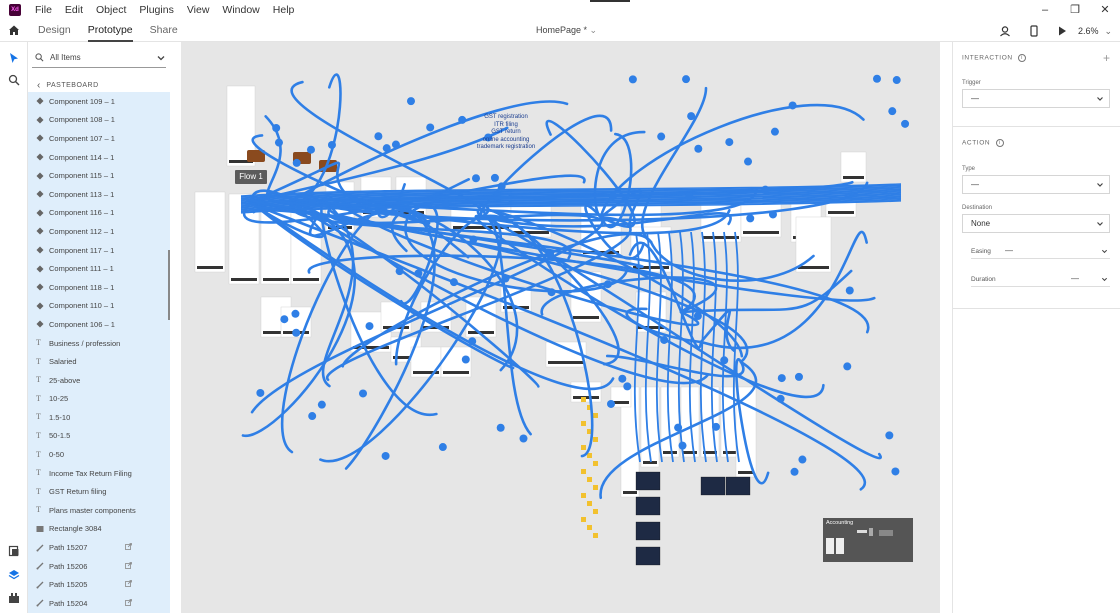 The image size is (1120, 613). I want to click on layer-item: T 50-1.5, so click(99, 436).